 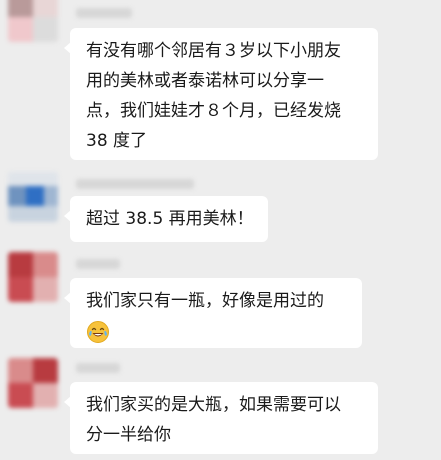 What do you see at coordinates (117, 141) in the screenshot?
I see `message-text: 38 度了` at bounding box center [117, 141].